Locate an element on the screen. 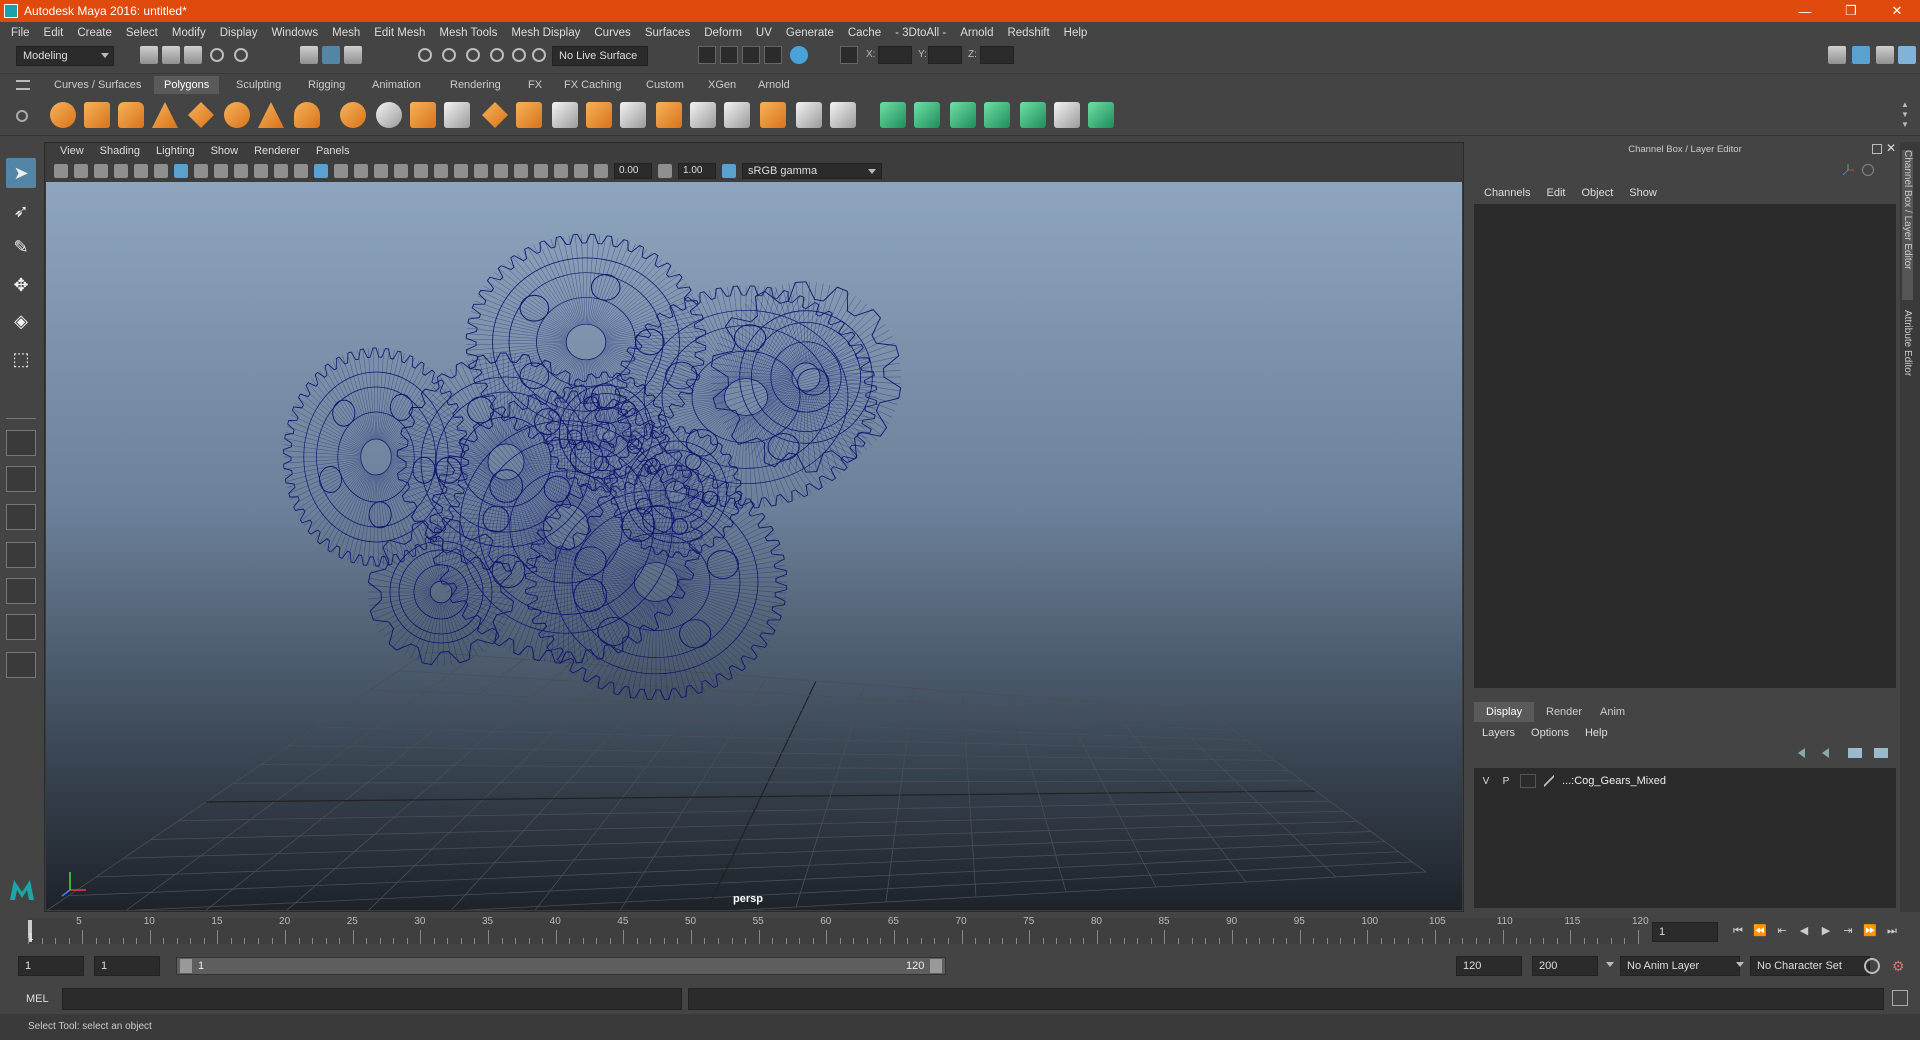 This screenshot has width=1920, height=1040. color-management-icon is located at coordinates (729, 171).